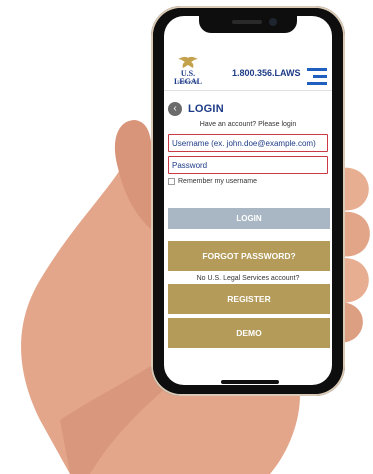 The image size is (373, 474). What do you see at coordinates (249, 218) in the screenshot?
I see `login-button: LOGIN` at bounding box center [249, 218].